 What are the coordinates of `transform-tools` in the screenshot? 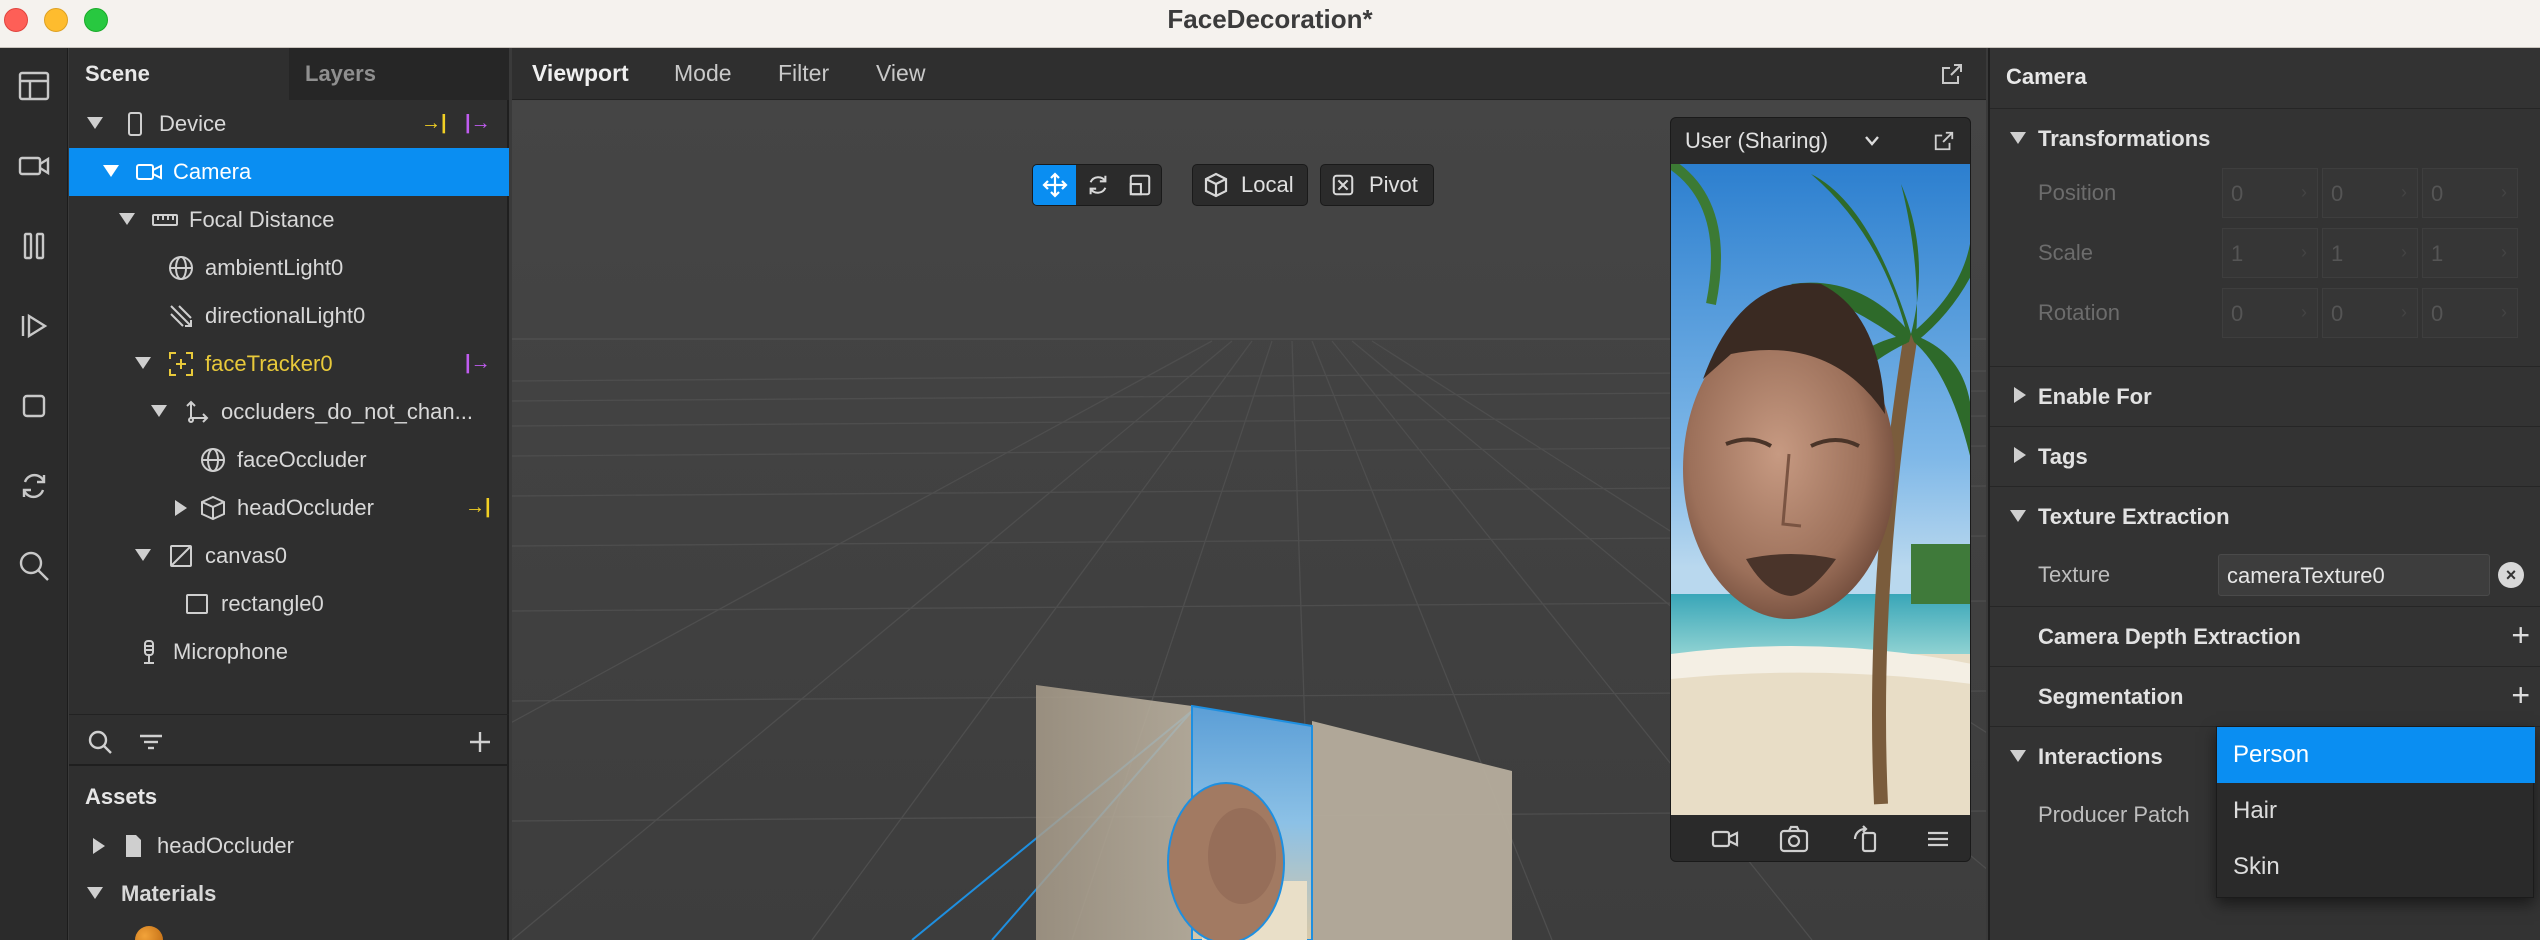 It's located at (1097, 185).